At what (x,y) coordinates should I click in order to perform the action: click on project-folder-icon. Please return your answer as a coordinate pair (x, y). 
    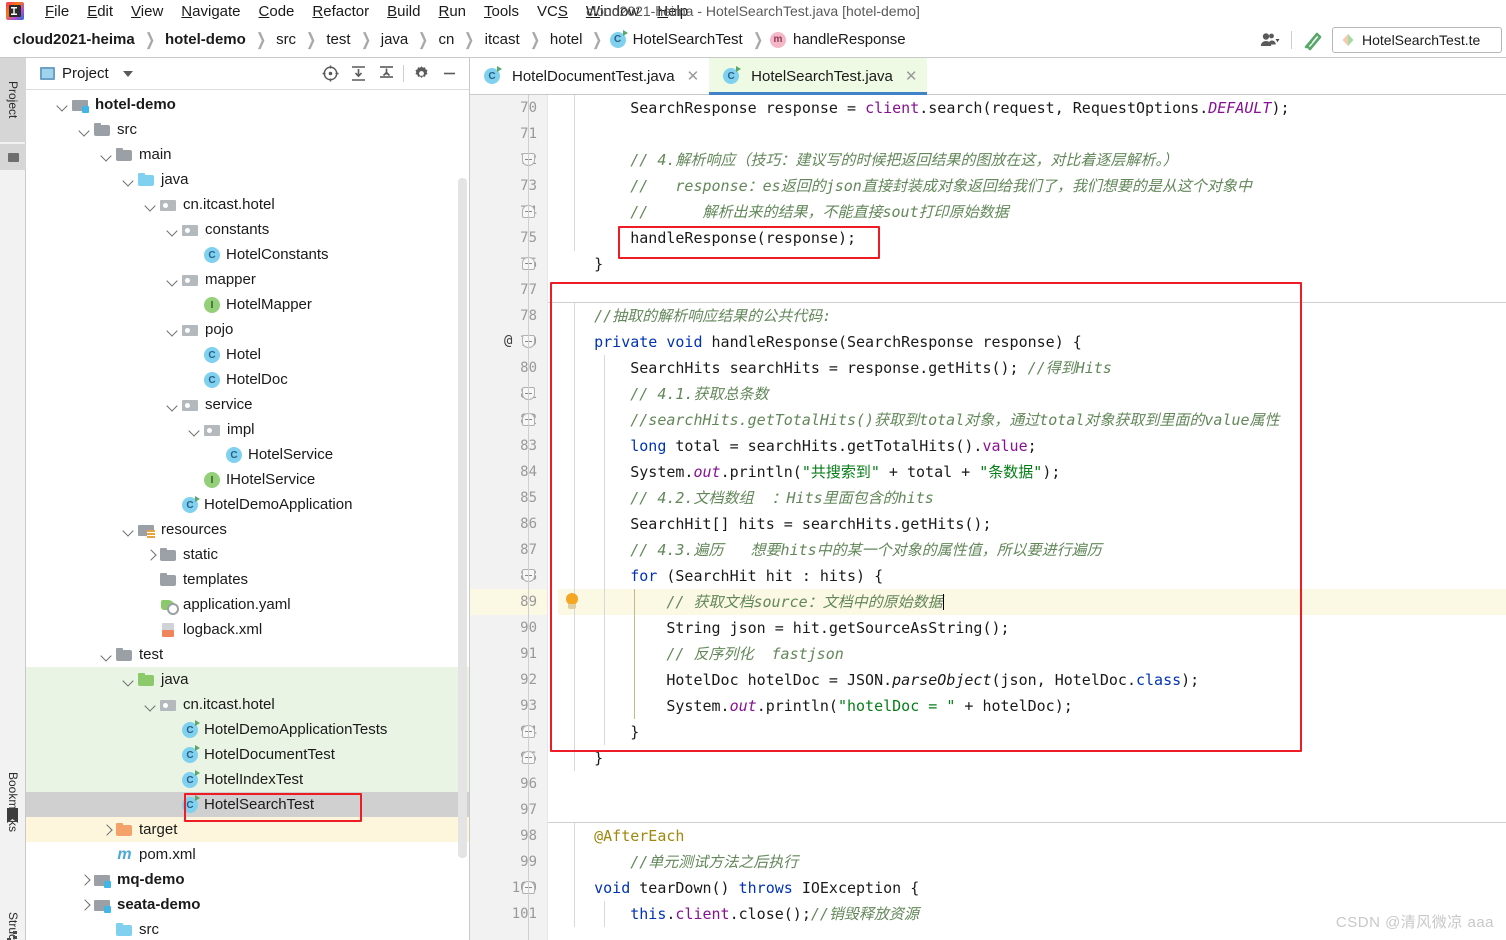
    Looking at the image, I should click on (13, 157).